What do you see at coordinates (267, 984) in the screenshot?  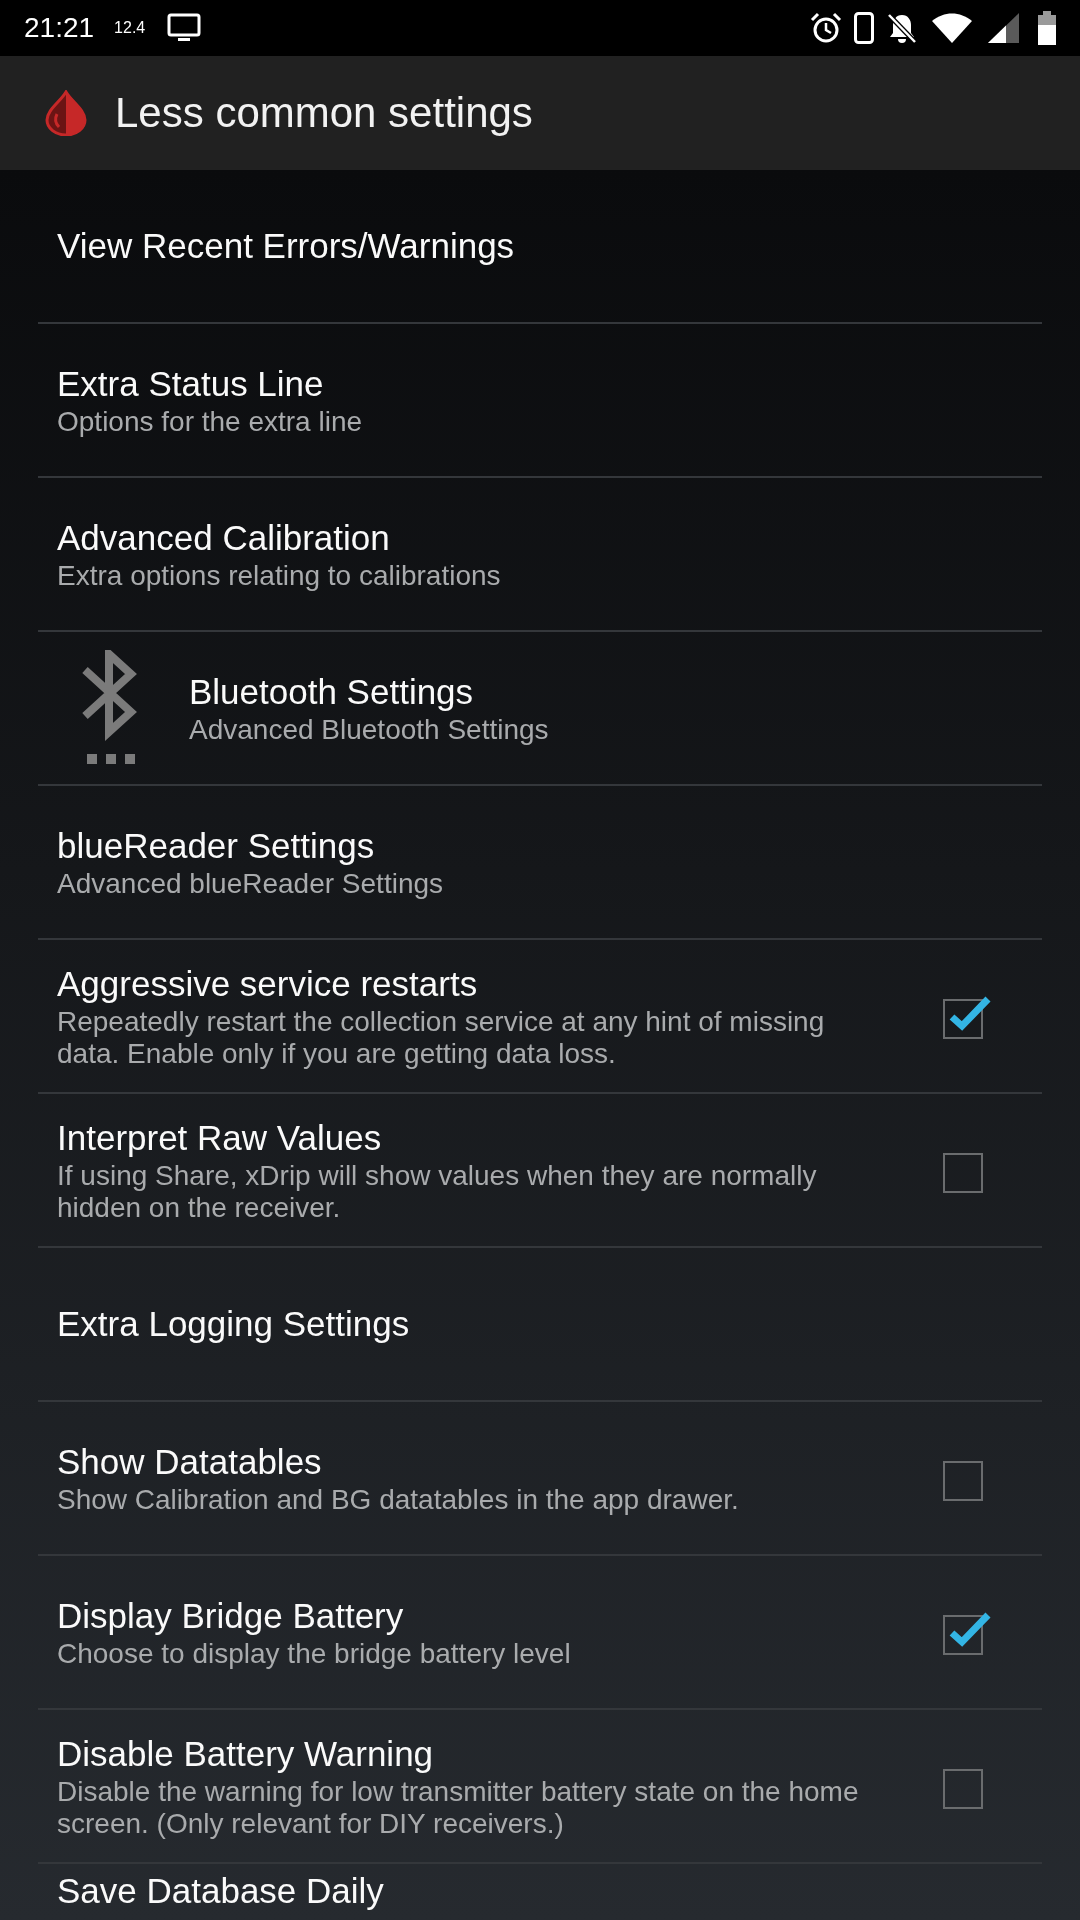 I see `setting-title: Aggressive service restarts` at bounding box center [267, 984].